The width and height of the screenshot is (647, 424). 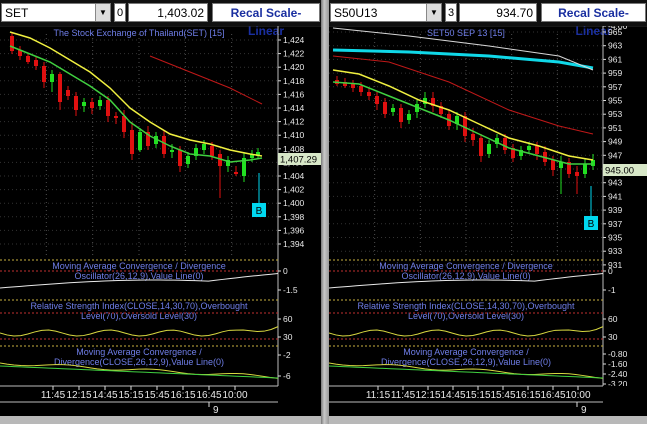 What do you see at coordinates (182, 395) in the screenshot?
I see `time-label: 16:15` at bounding box center [182, 395].